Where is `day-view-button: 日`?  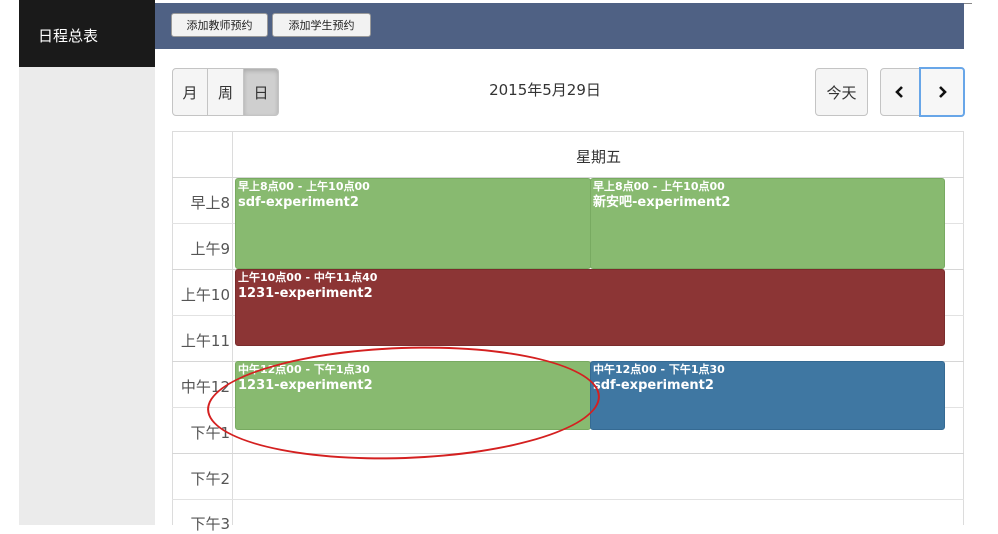
day-view-button: 日 is located at coordinates (261, 92).